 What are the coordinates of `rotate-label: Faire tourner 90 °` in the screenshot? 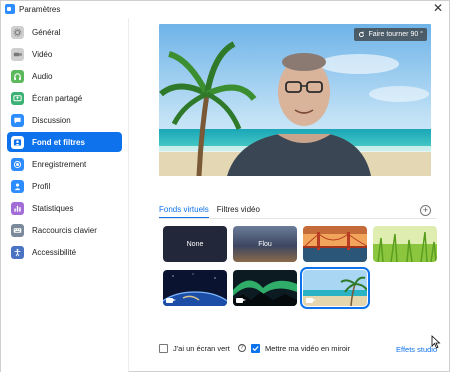 It's located at (395, 34).